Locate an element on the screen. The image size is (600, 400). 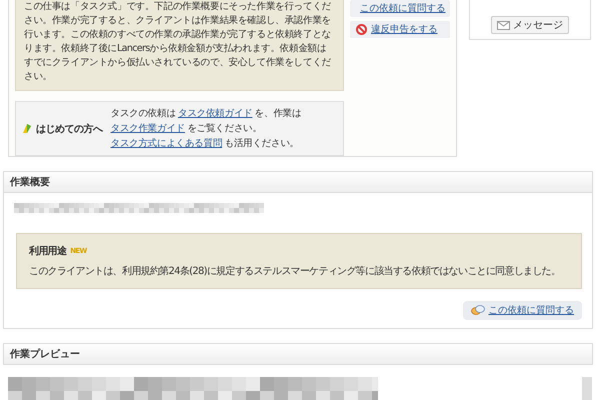
guide-text: タスクの依頼は タスク依頼ガイド を、作業は タスク作業ガイド をご覧ください。 タスク方式によくある質問 も活用ください。 is located at coordinates (206, 129).